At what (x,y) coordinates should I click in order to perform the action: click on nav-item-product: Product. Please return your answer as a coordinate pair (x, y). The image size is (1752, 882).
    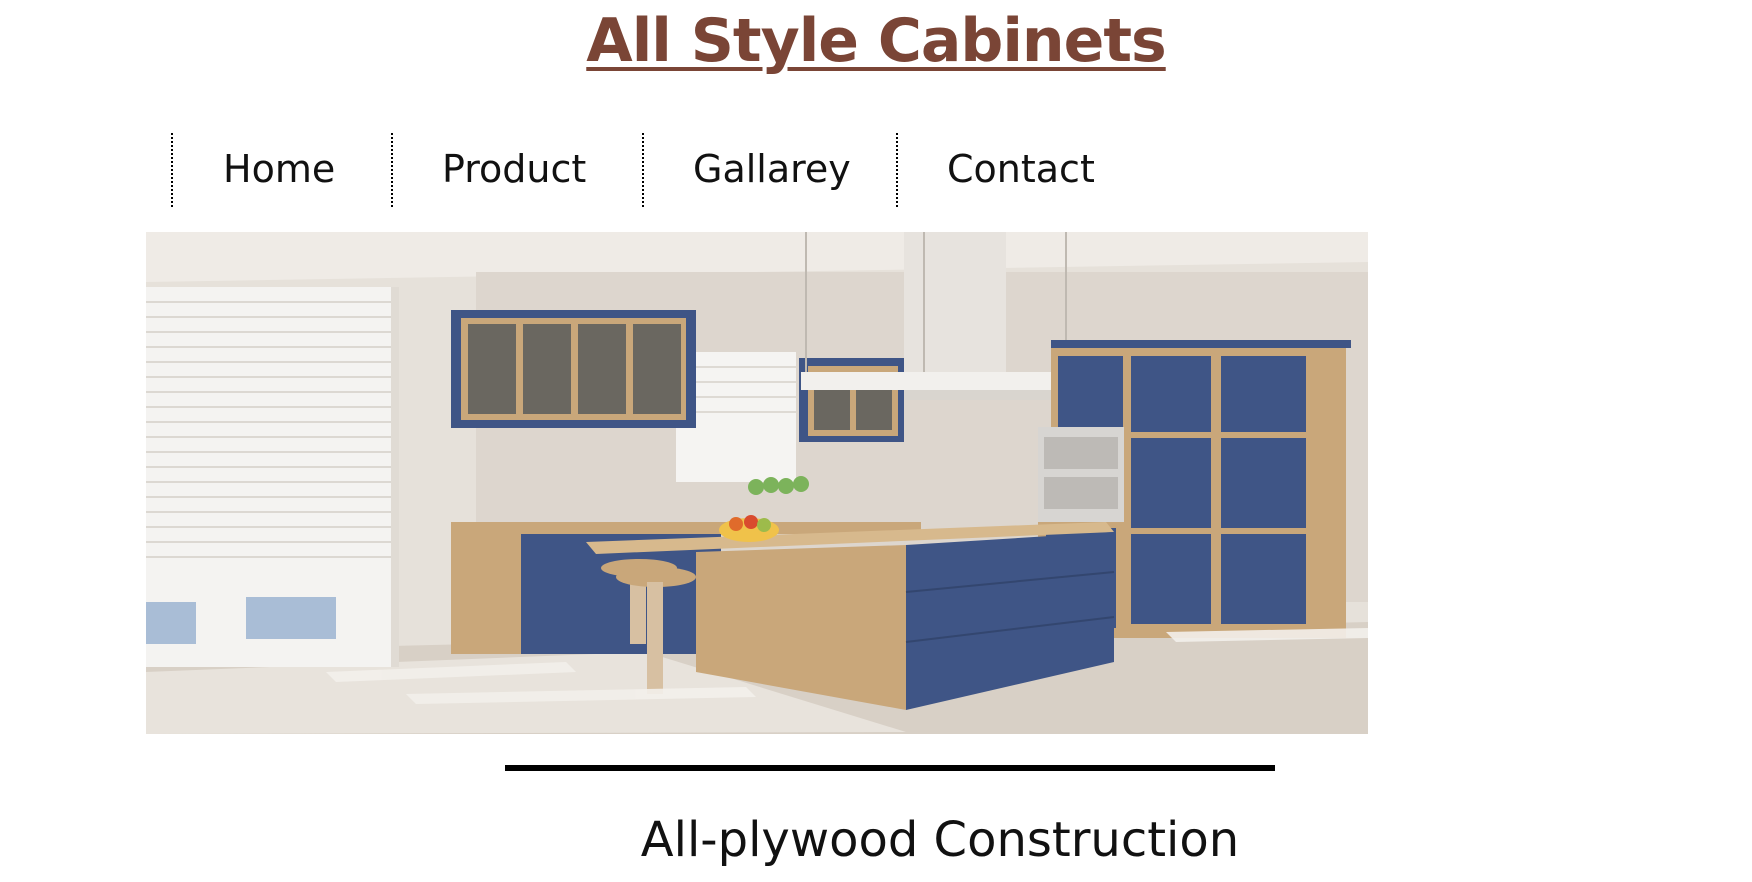
    Looking at the image, I should click on (516, 170).